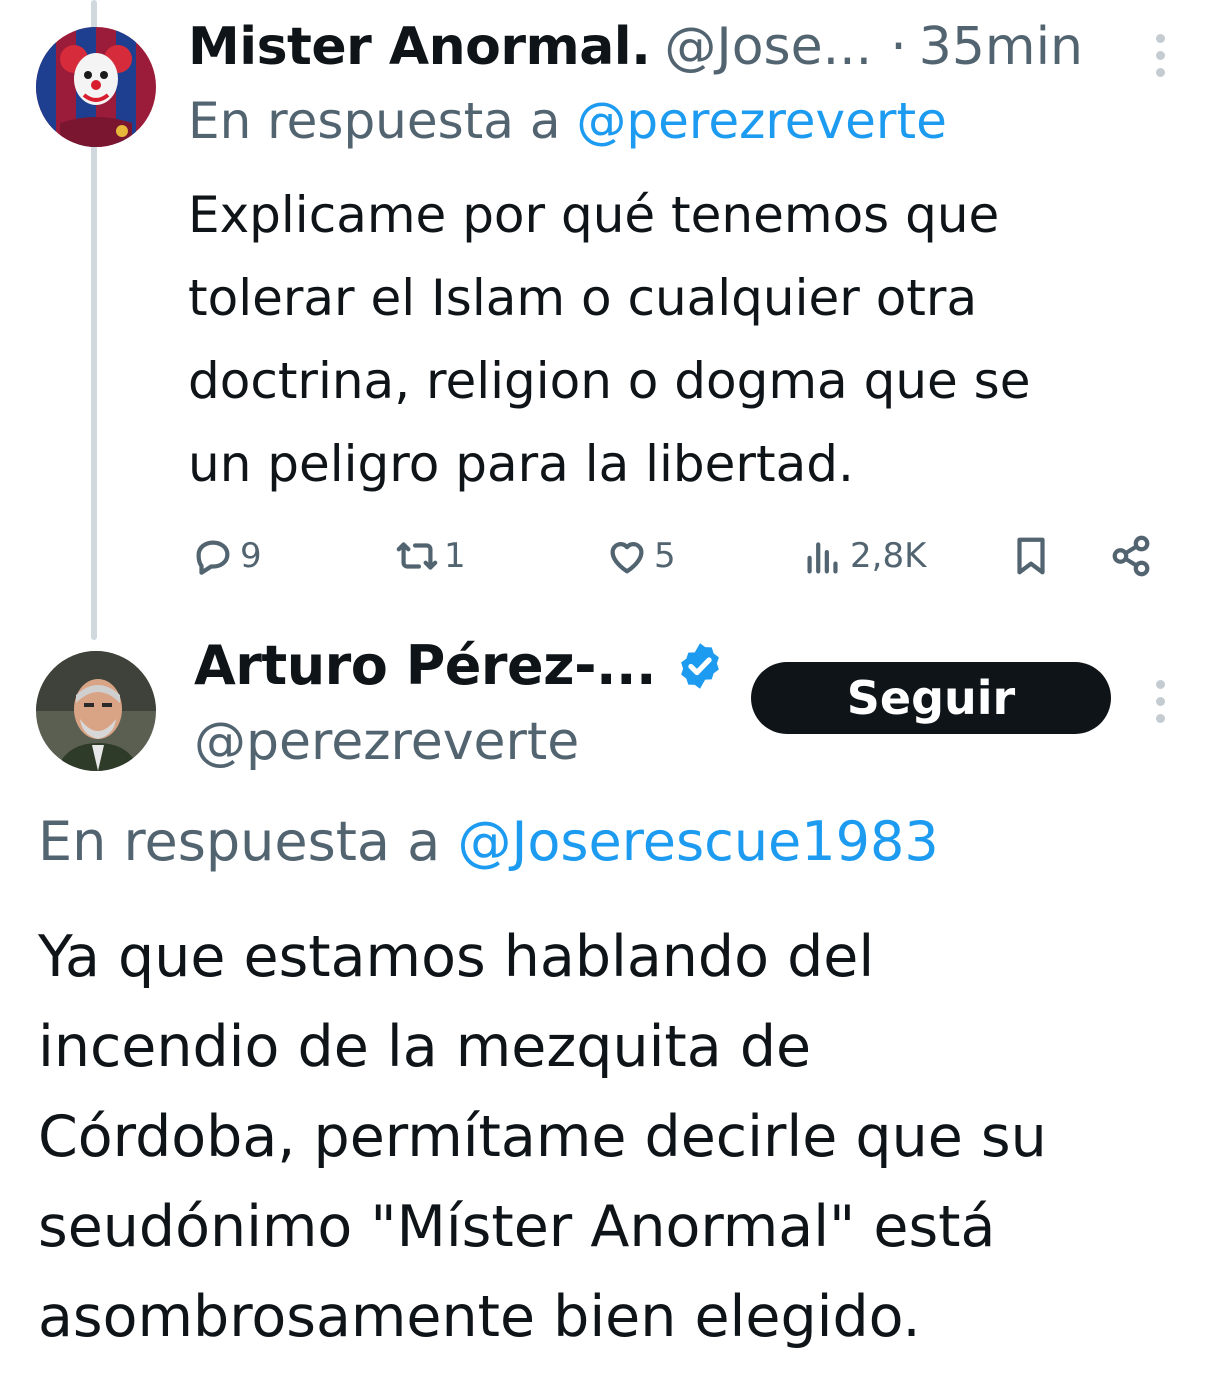 The height and width of the screenshot is (1383, 1220). Describe the element at coordinates (386, 742) in the screenshot. I see `author-handle: @perezreverte` at that location.